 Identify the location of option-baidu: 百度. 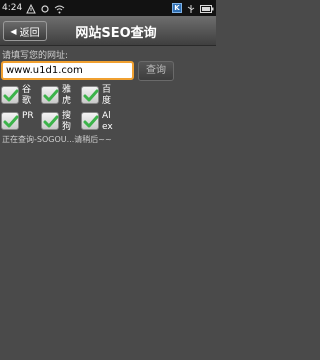
(100, 98).